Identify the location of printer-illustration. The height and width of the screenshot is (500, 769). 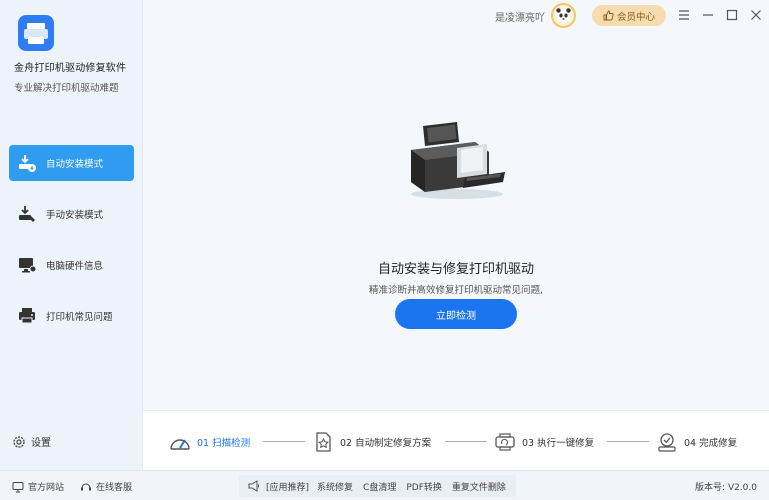
(458, 160).